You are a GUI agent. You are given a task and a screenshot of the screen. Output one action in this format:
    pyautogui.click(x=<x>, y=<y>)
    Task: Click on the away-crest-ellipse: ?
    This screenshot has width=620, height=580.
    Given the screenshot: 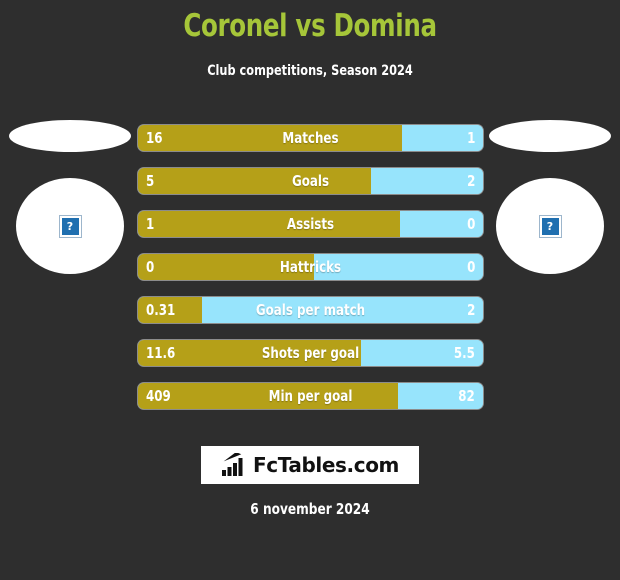 What is the action you would take?
    pyautogui.click(x=550, y=226)
    